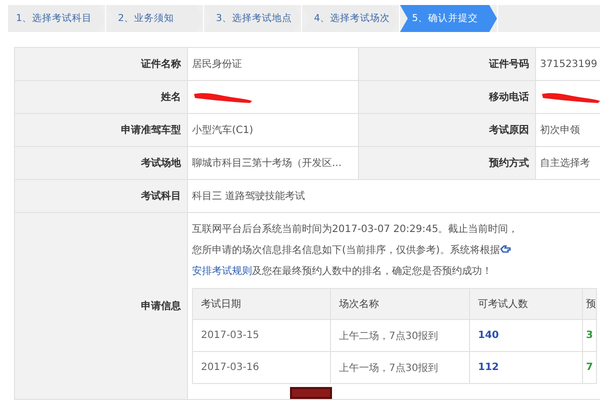 The image size is (600, 400). What do you see at coordinates (261, 304) in the screenshot?
I see `column-header: 考试日期` at bounding box center [261, 304].